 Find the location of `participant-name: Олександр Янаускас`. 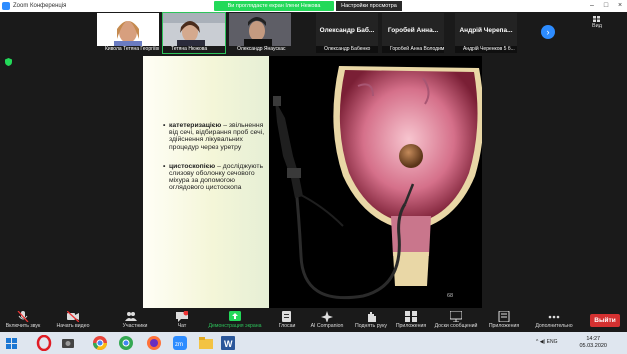

participant-name: Олександр Янаускас is located at coordinates (260, 49).